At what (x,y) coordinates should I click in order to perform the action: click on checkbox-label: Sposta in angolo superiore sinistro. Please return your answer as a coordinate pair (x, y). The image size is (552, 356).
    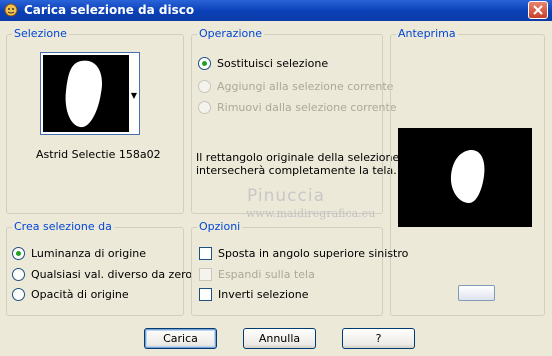
    Looking at the image, I should click on (313, 253).